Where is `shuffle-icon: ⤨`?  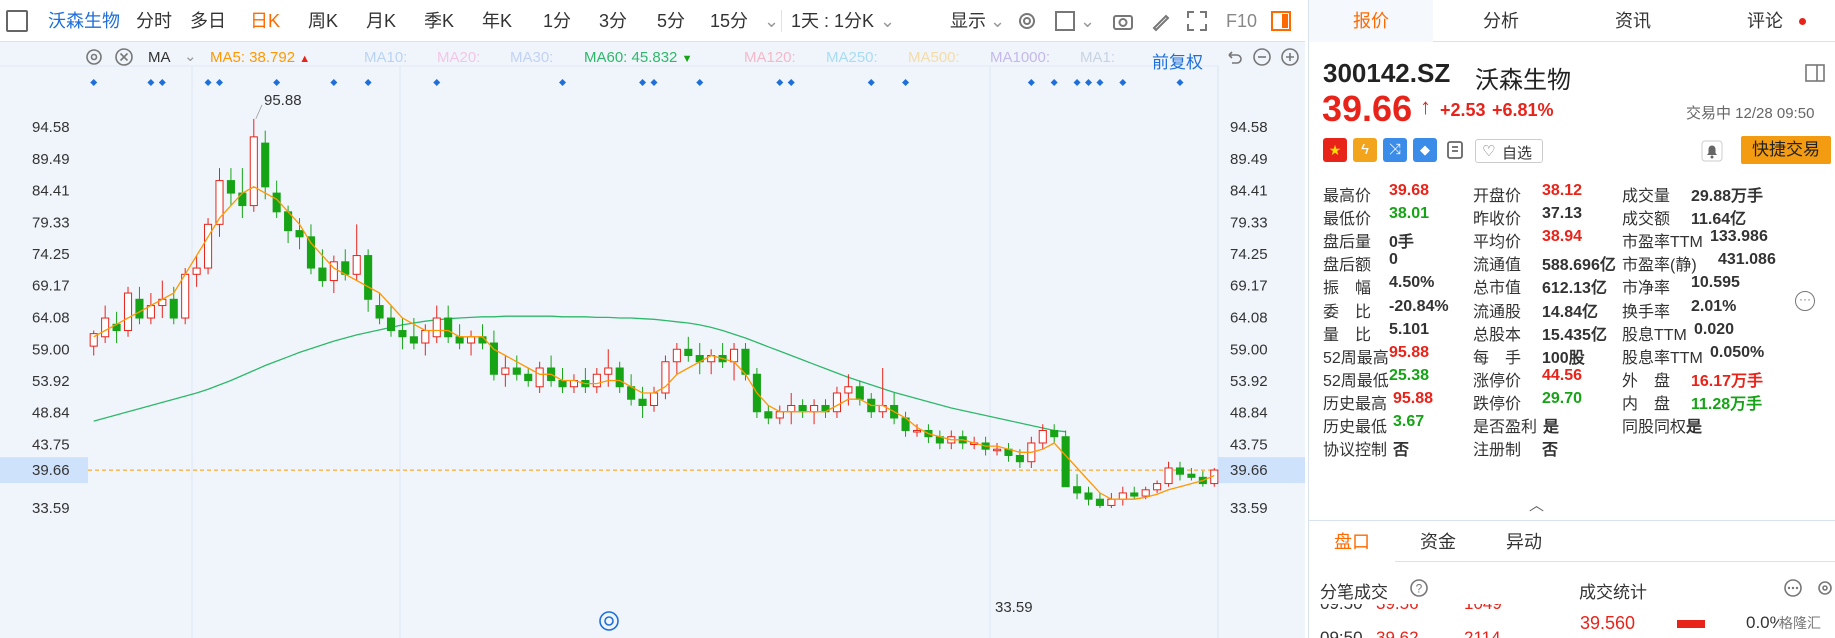
shuffle-icon: ⤨ is located at coordinates (1395, 150).